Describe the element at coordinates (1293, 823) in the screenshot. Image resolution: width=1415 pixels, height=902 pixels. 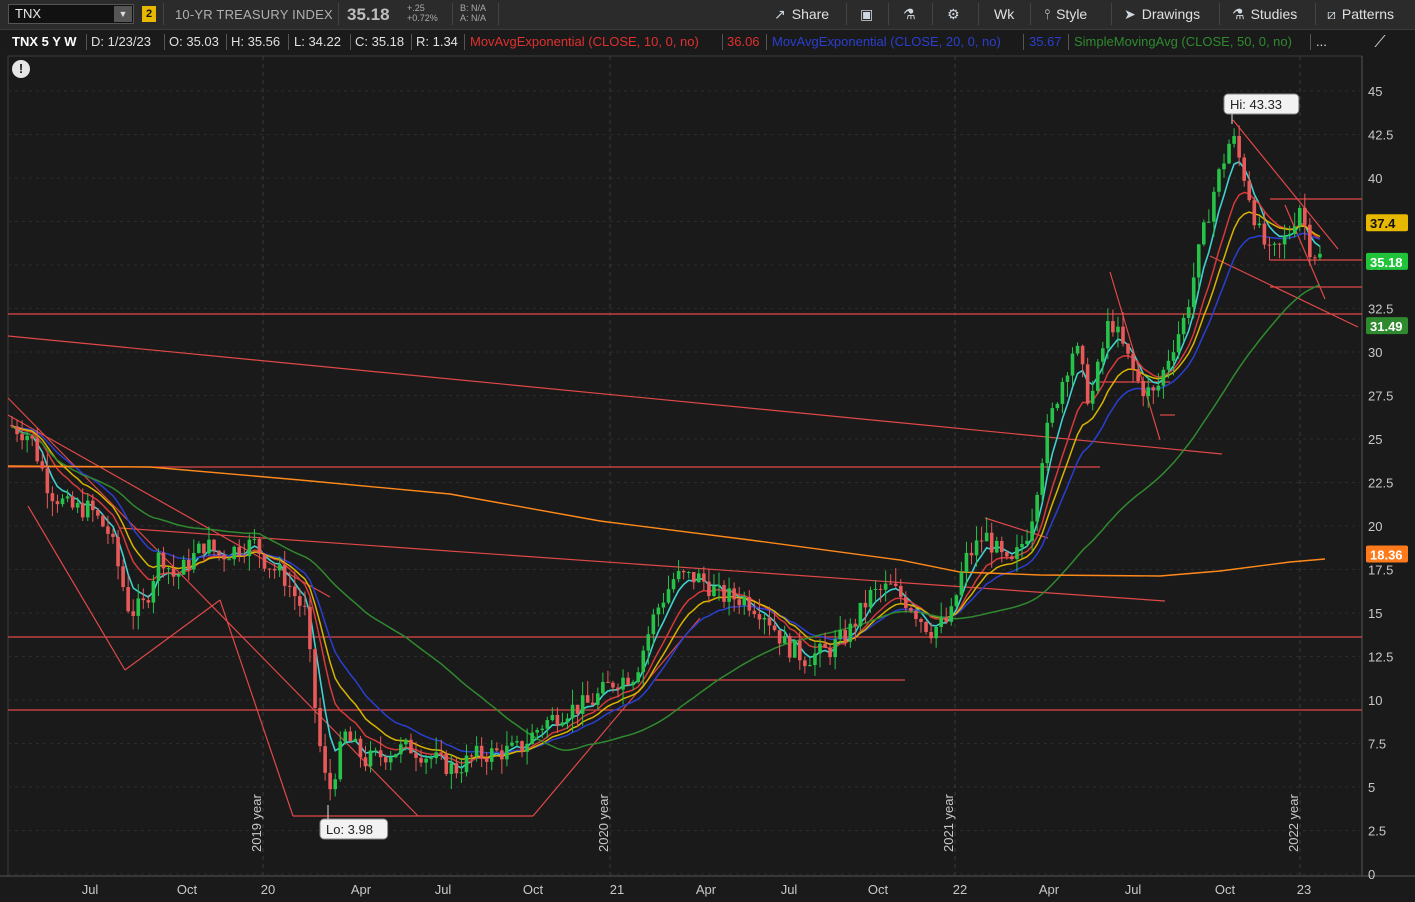
I see `year-label: 2022 year` at that location.